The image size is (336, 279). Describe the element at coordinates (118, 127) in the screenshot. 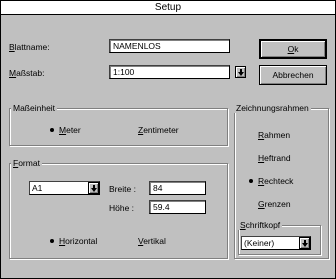

I see `masseinheit-group` at that location.